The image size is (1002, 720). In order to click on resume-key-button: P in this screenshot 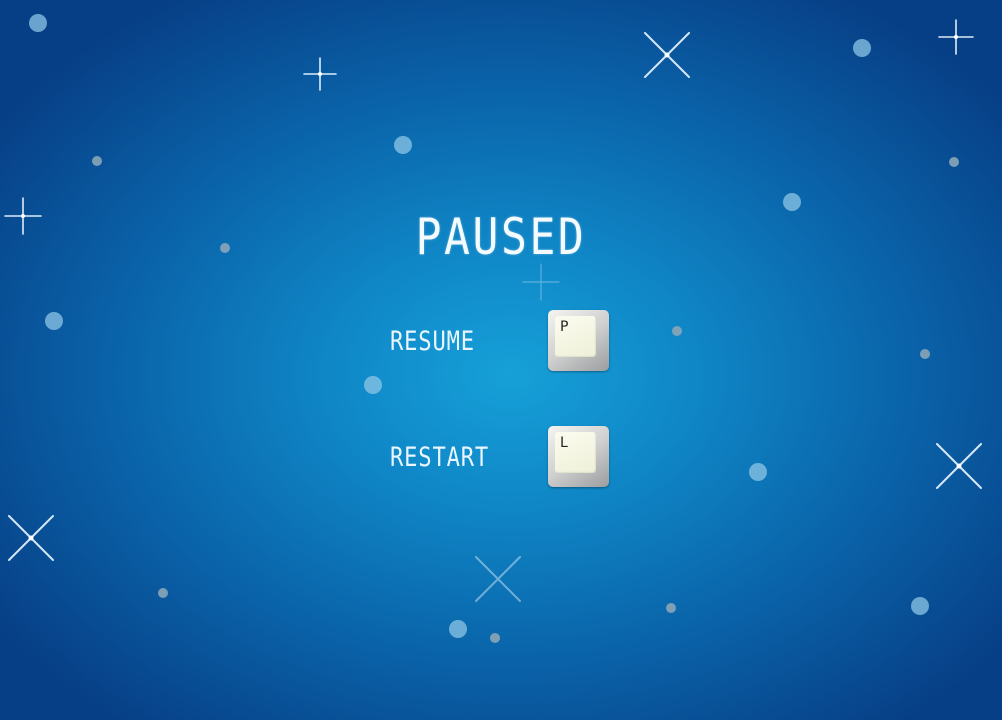, I will do `click(578, 340)`.